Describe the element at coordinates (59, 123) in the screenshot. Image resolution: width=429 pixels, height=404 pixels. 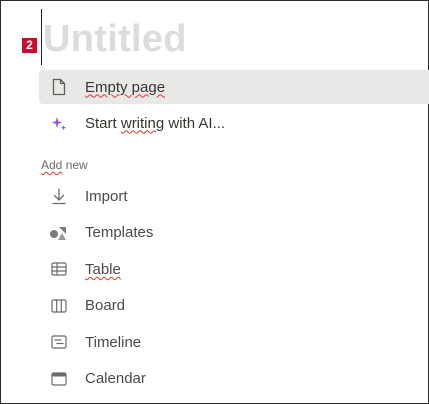
I see `ai-sparkle-icon` at that location.